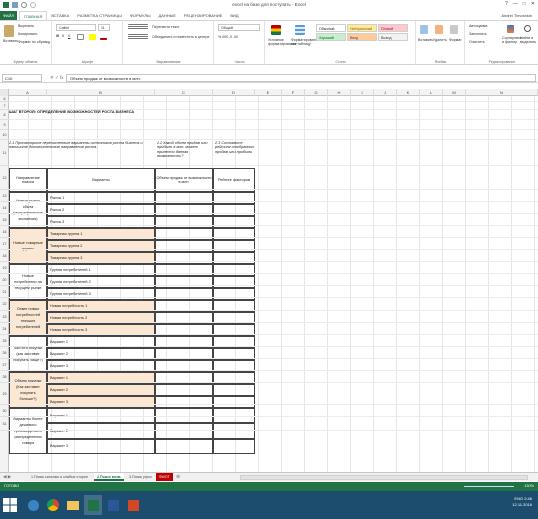 The image size is (538, 519). I want to click on row-header: 13, so click(4, 196).